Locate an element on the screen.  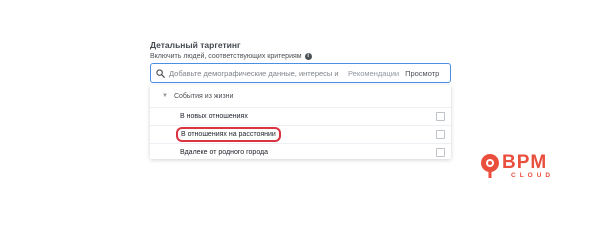
bpm-cloud-logo: BPM CLOUD is located at coordinates (527, 167).